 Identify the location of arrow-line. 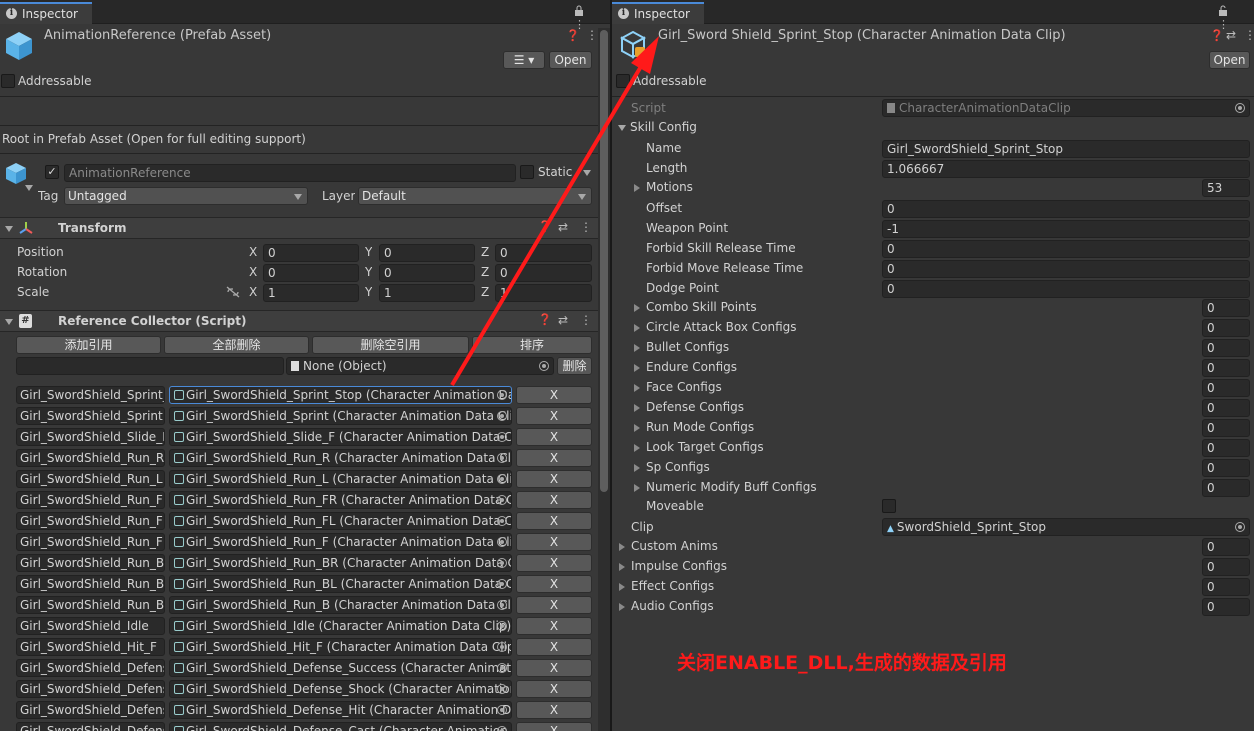
(549, 221).